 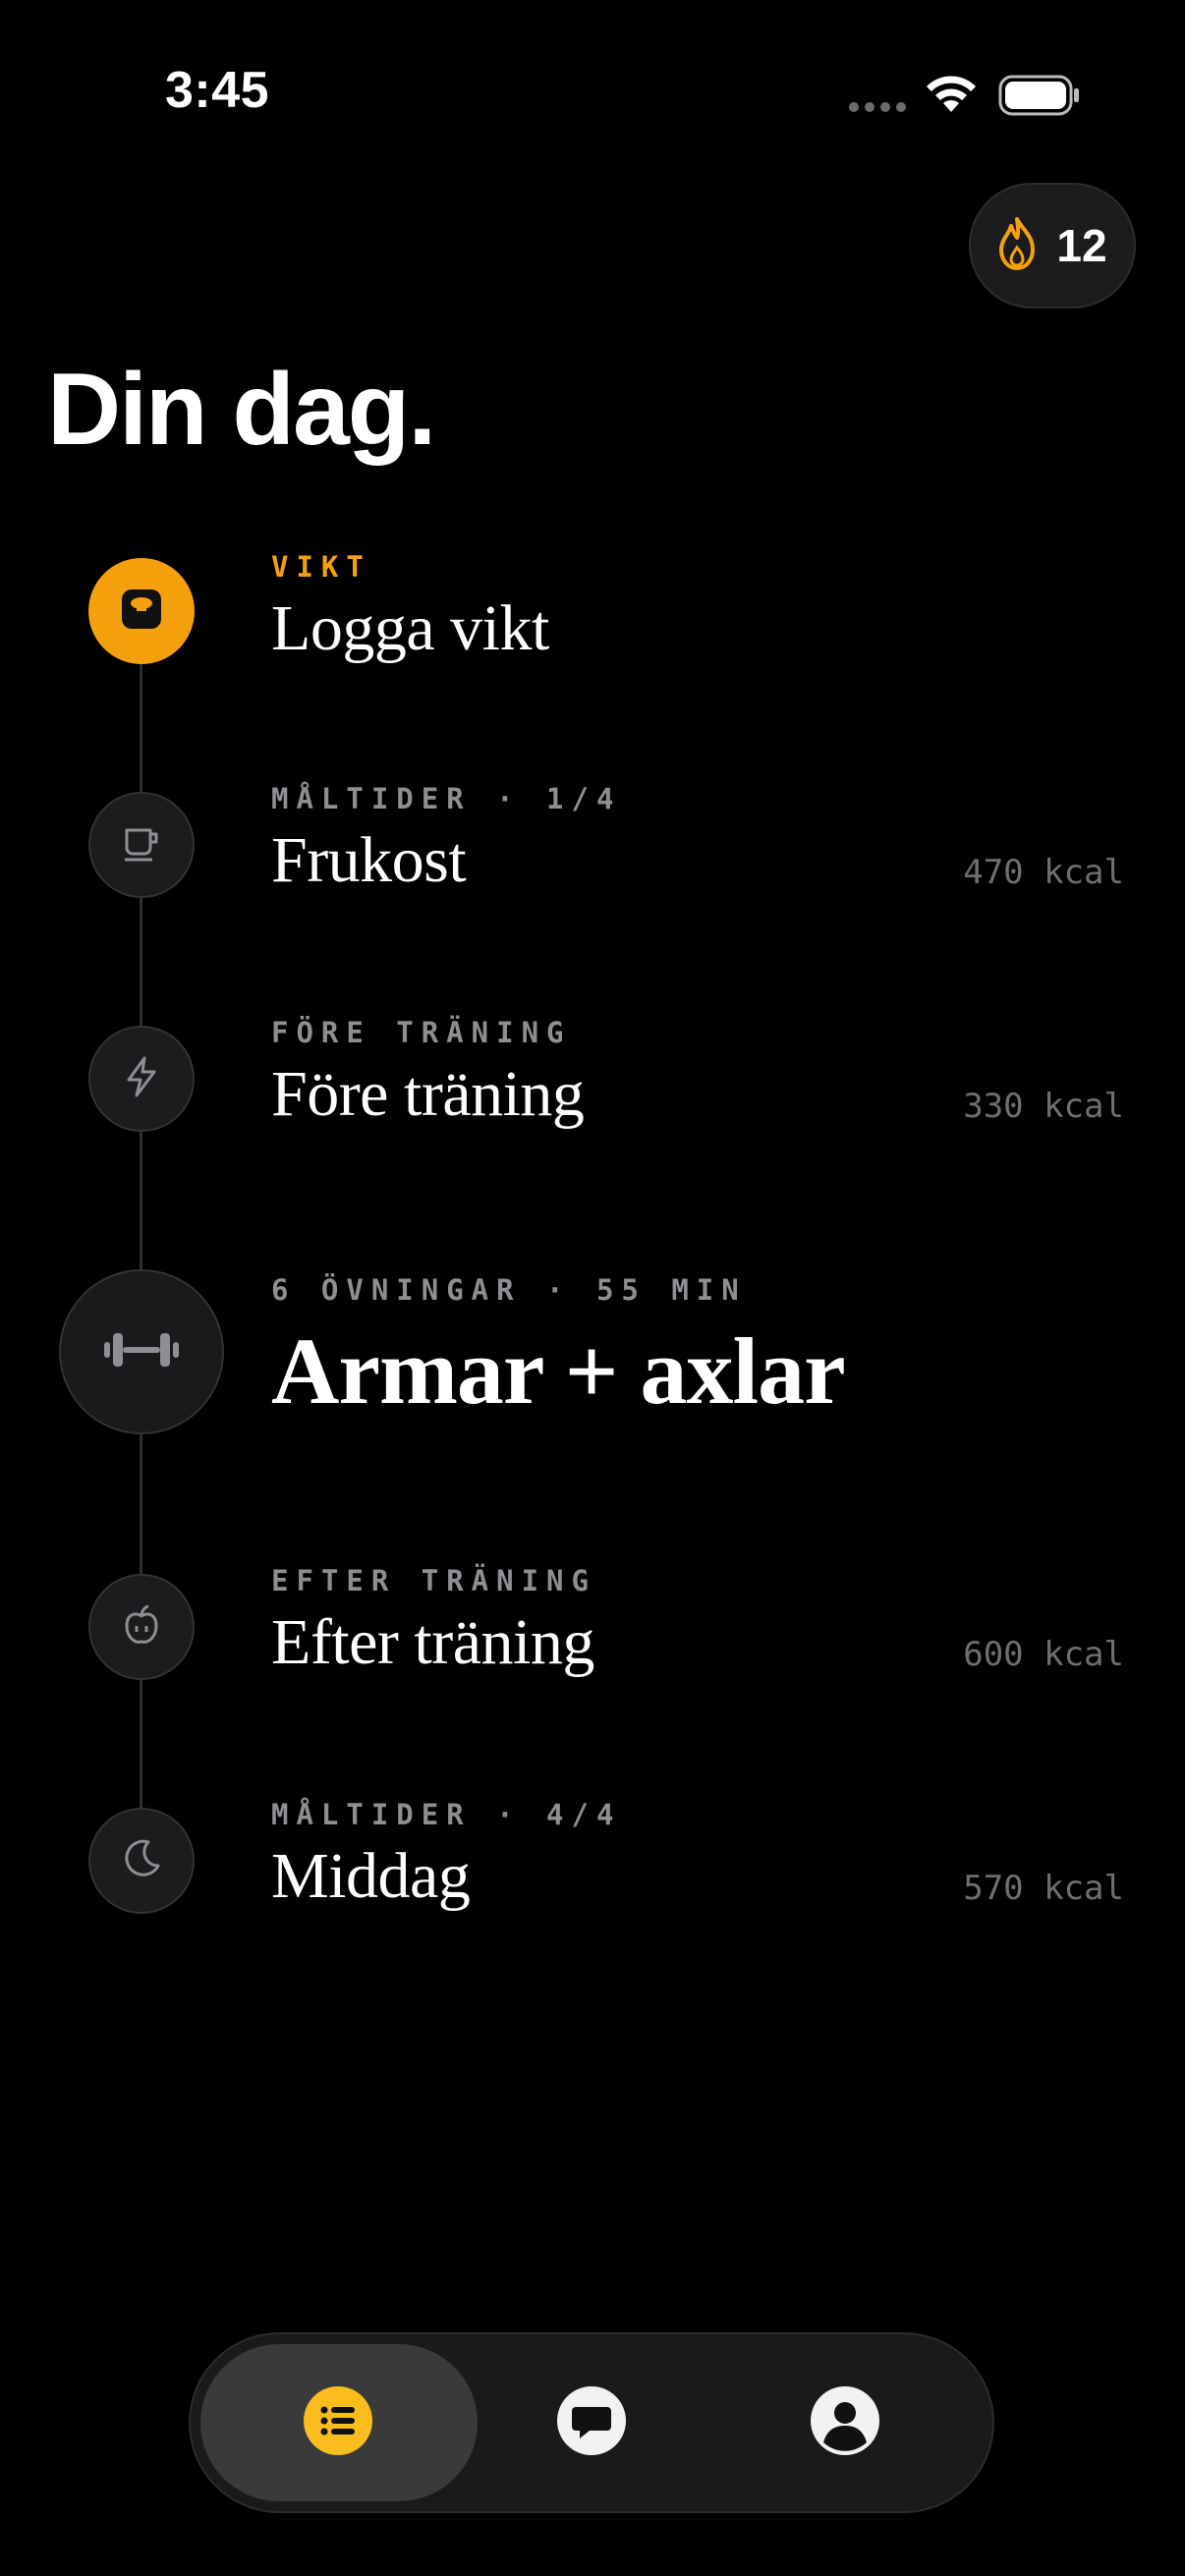 I want to click on chat-icon, so click(x=592, y=2422).